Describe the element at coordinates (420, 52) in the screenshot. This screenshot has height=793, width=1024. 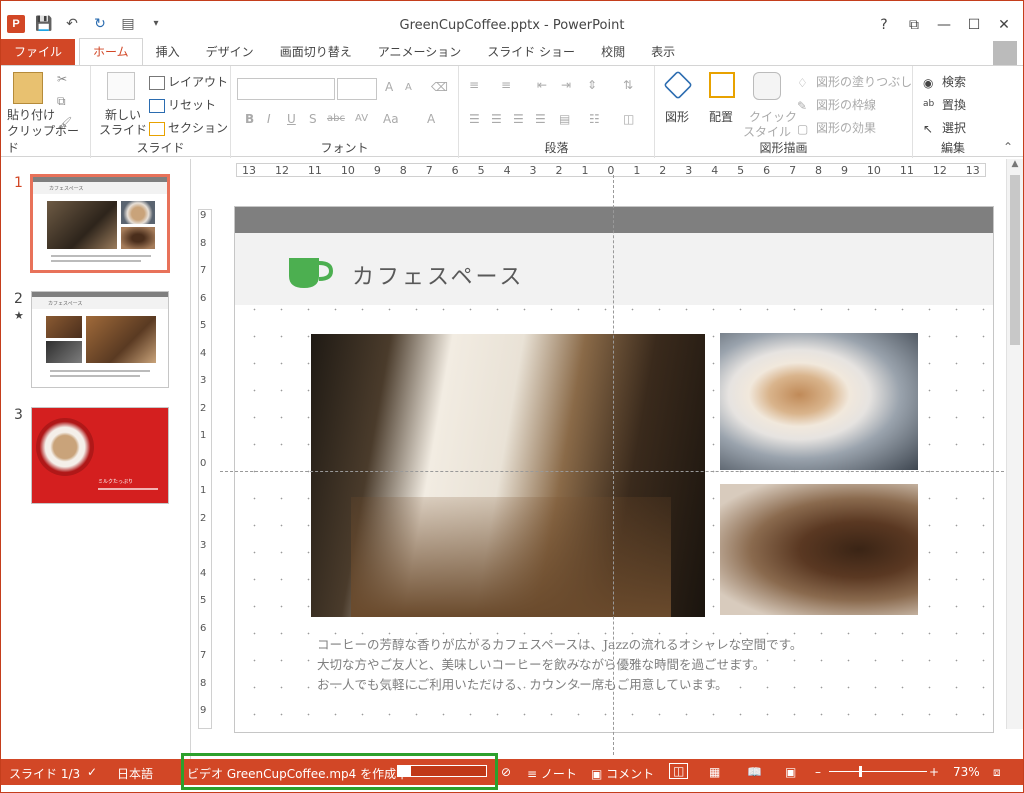
I see `tab-animations: アニメーション` at that location.